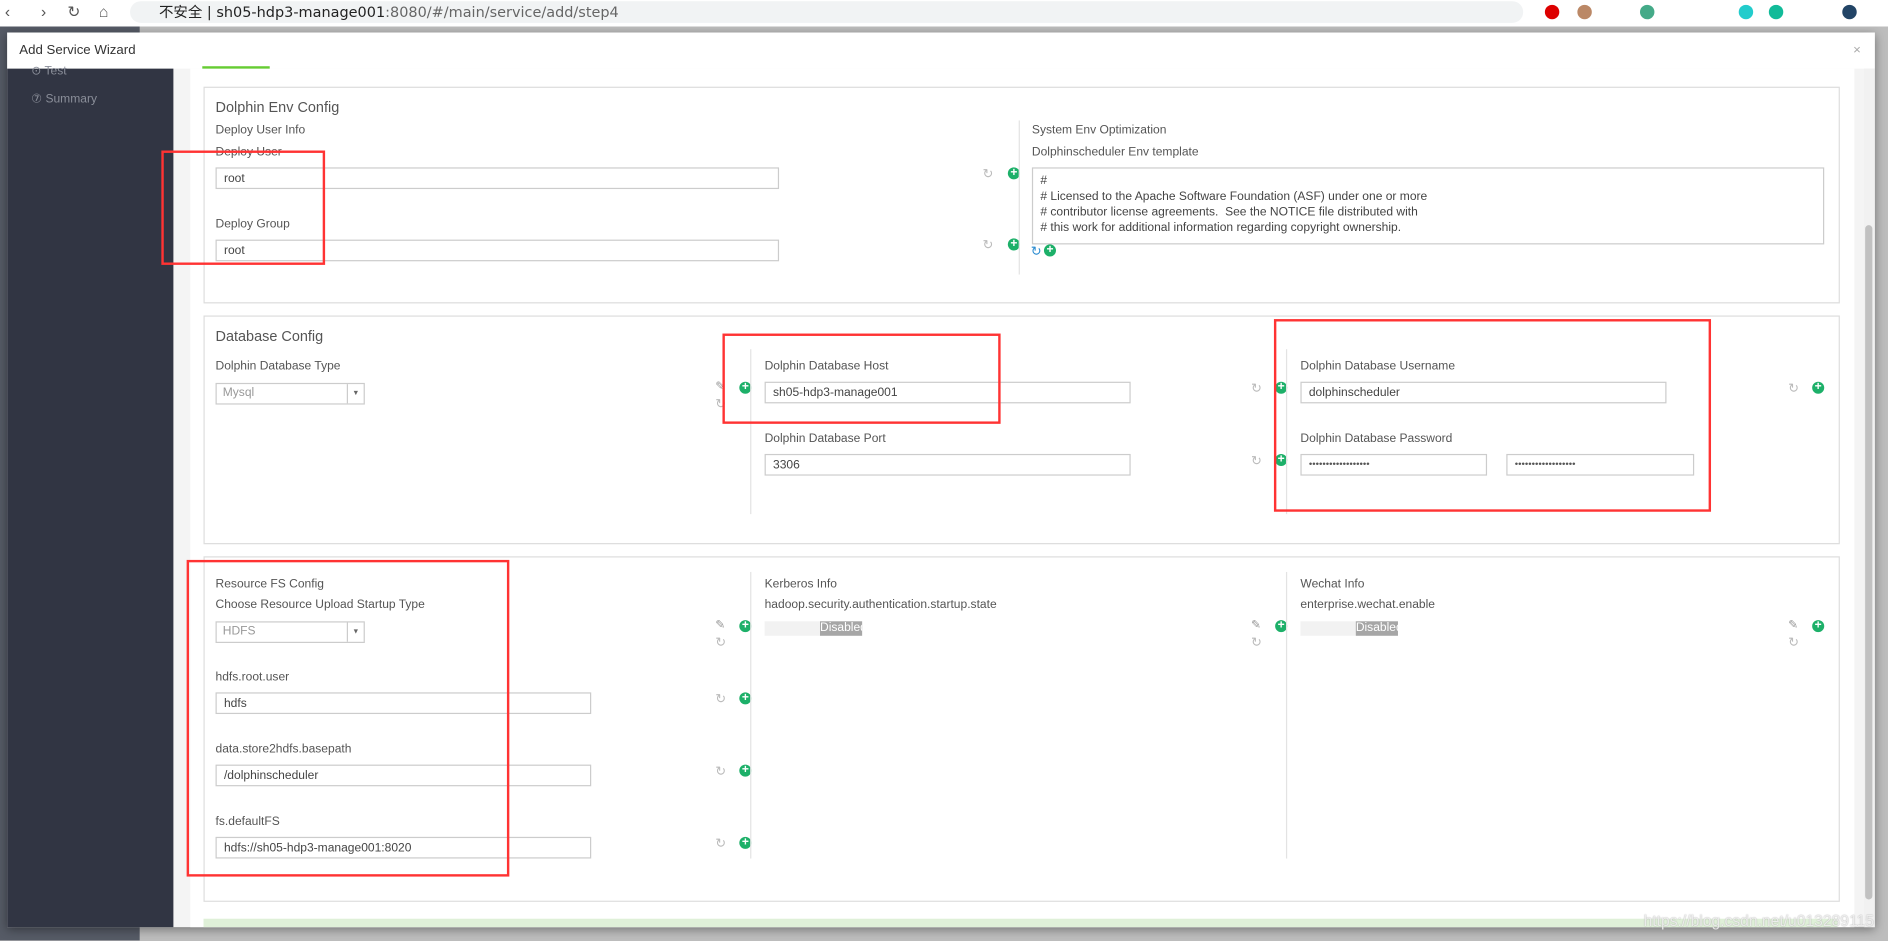 This screenshot has height=941, width=1888. Describe the element at coordinates (90, 496) in the screenshot. I see `wizard-steps-sidebar: ⊙ Test ⑦ Summary` at that location.